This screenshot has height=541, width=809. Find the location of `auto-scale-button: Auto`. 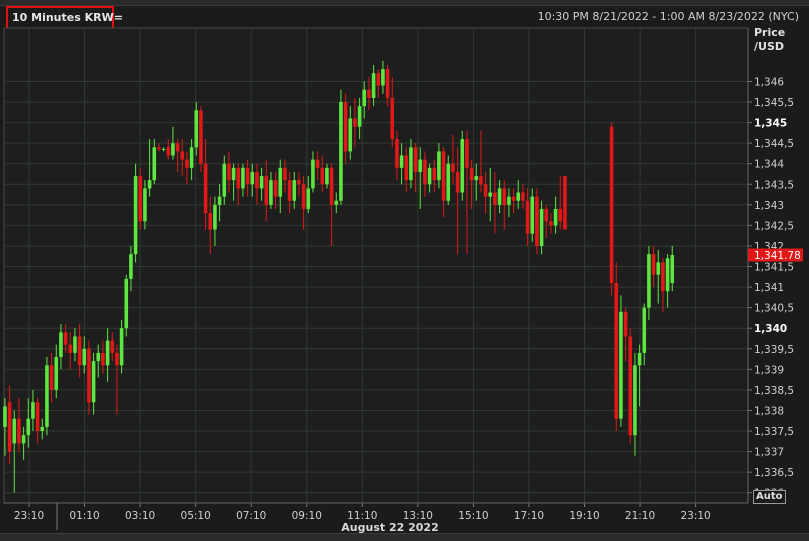

auto-scale-button: Auto is located at coordinates (769, 497).